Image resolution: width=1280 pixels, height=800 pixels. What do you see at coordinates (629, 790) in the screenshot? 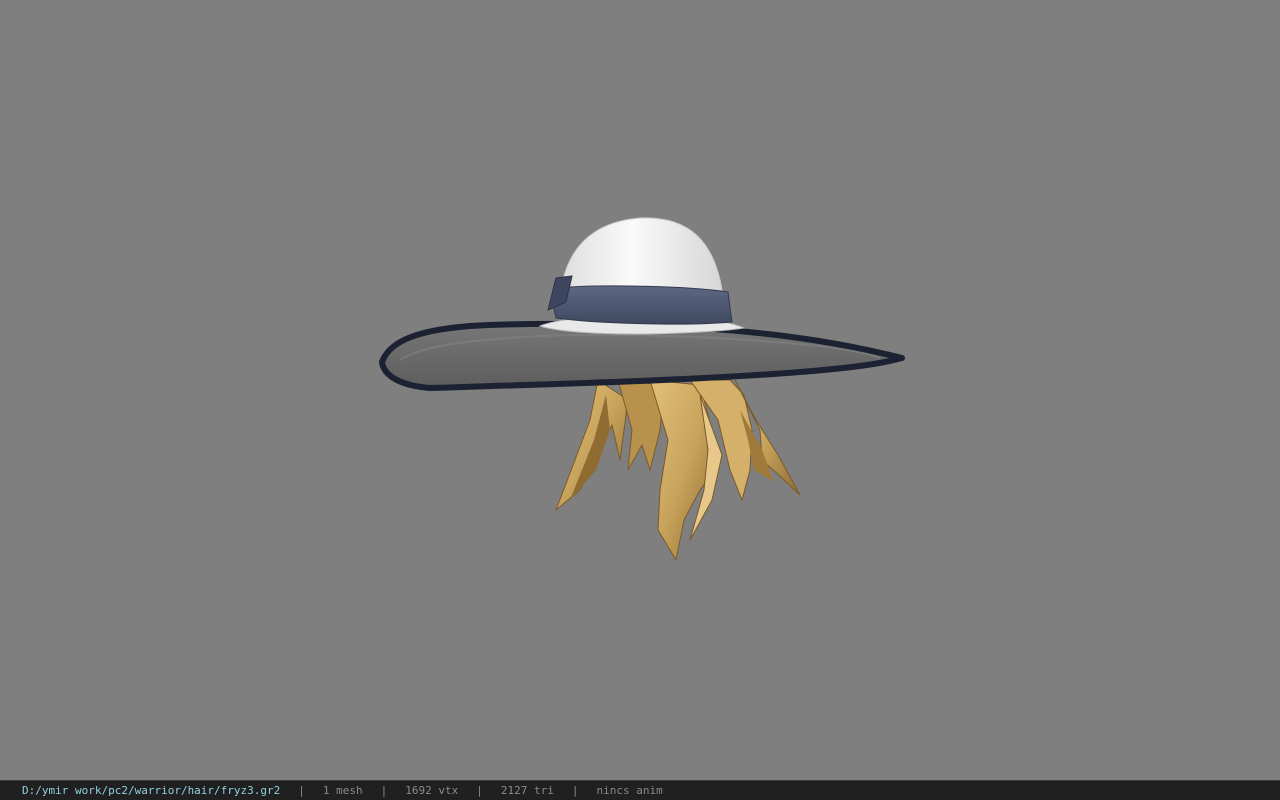
I see `anim-status-label: nincs anim` at bounding box center [629, 790].